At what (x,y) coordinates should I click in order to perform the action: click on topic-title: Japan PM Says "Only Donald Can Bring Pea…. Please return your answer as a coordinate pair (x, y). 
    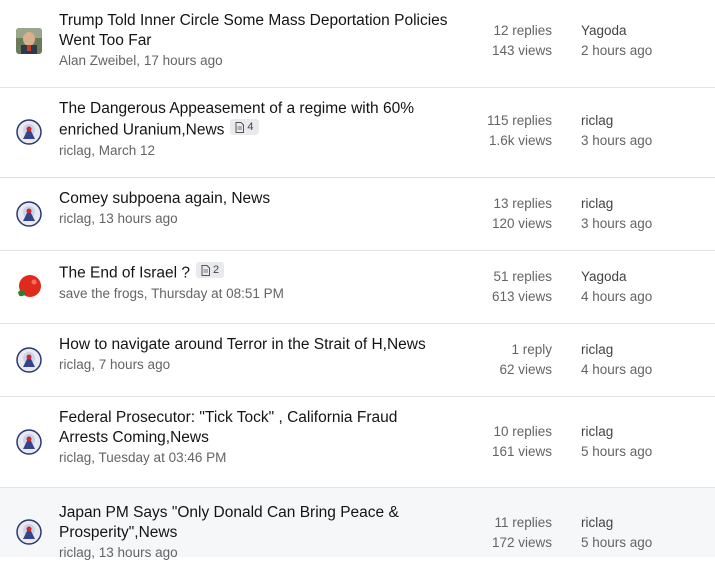
    Looking at the image, I should click on (239, 523).